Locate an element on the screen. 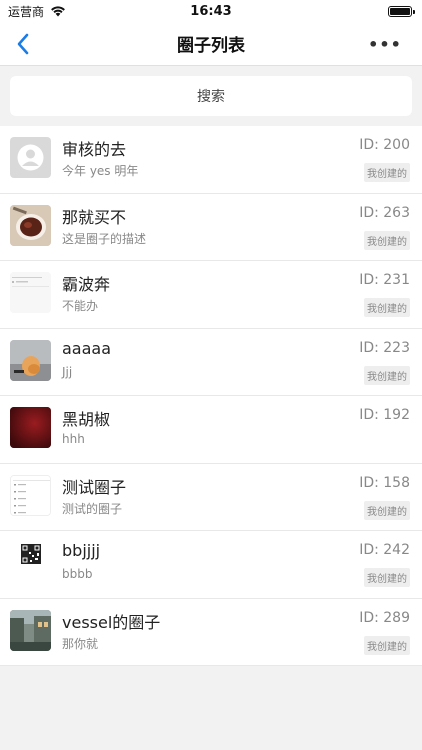 This screenshot has height=750, width=422. list-item: 那就买不 这是圈子的描述 ID: 263 我创建的 is located at coordinates (211, 227).